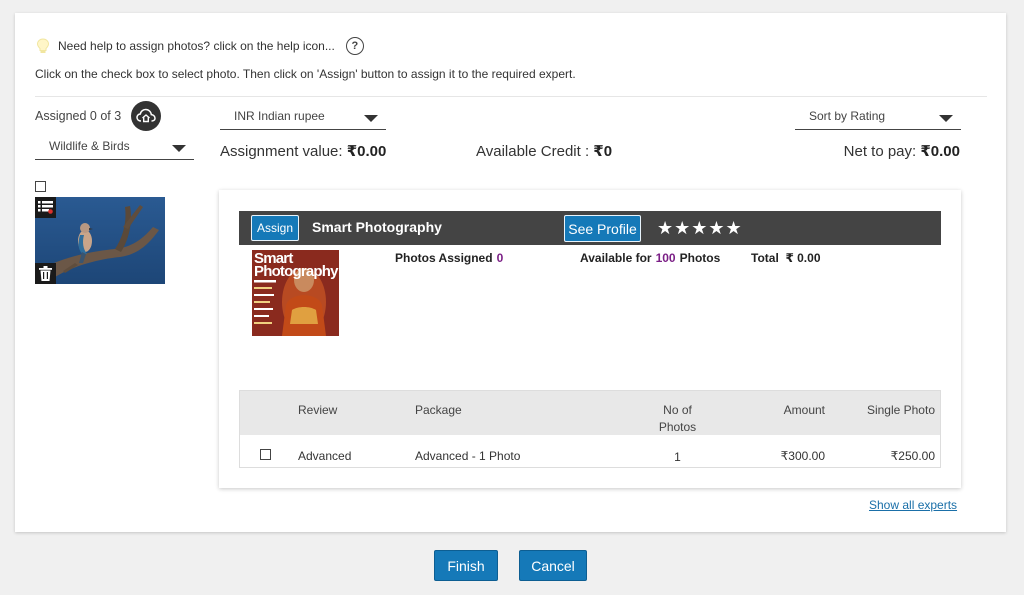 Image resolution: width=1024 pixels, height=595 pixels. What do you see at coordinates (535, 151) in the screenshot?
I see `available-credit-label: Available Credit :` at bounding box center [535, 151].